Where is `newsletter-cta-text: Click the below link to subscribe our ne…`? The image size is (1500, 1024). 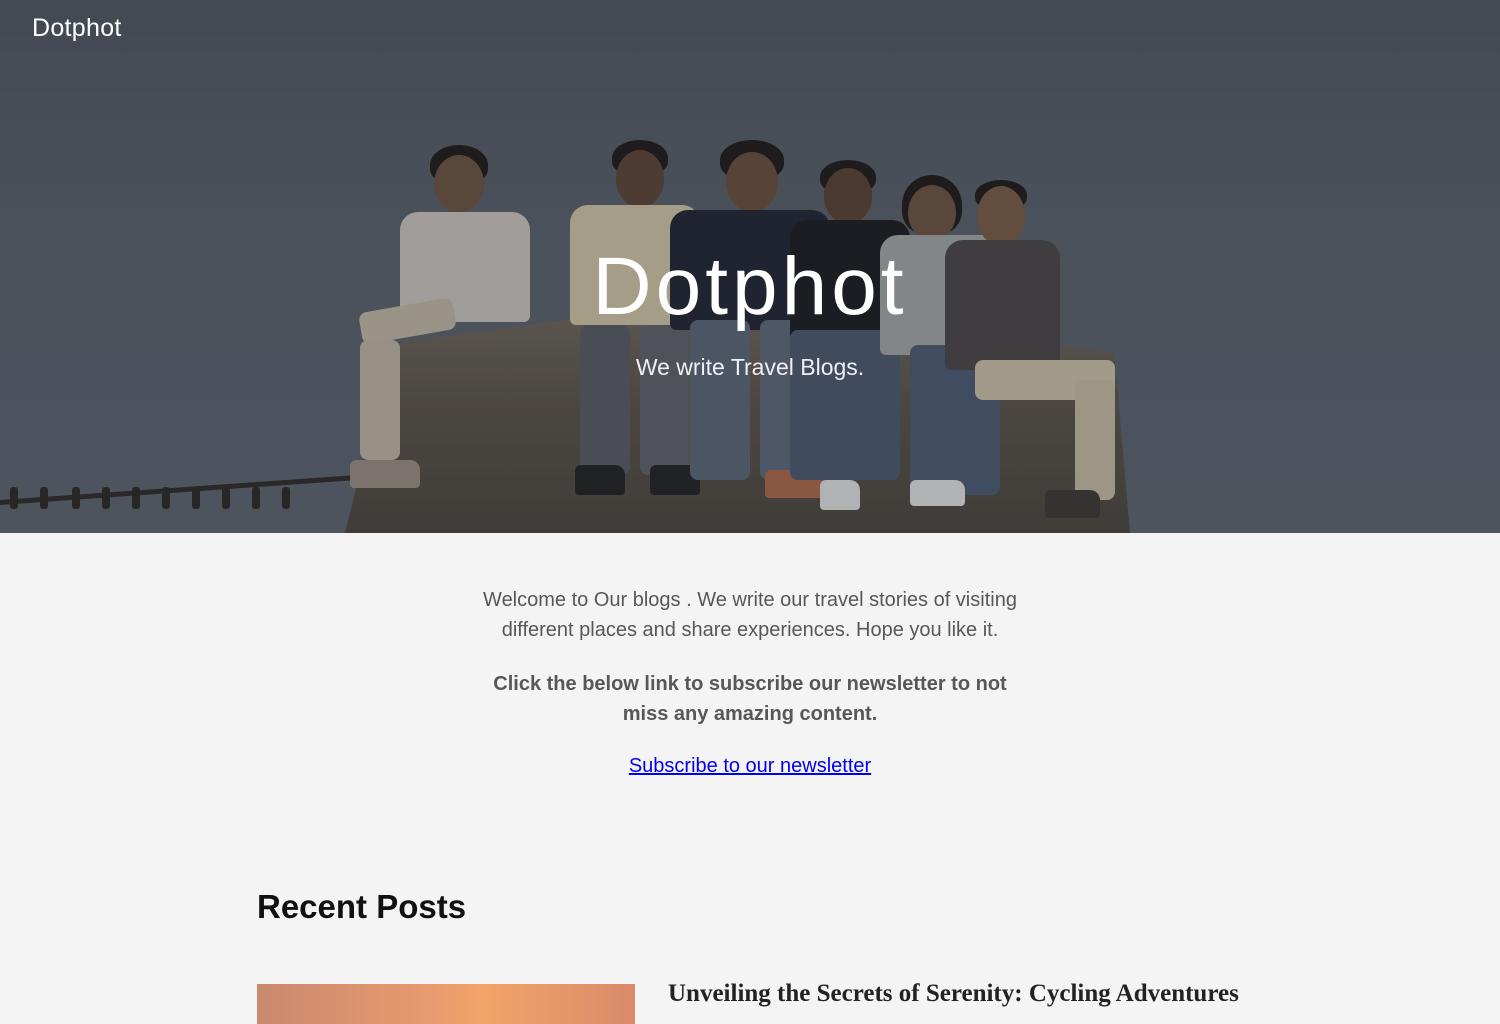 newsletter-cta-text: Click the below link to subscribe our ne… is located at coordinates (750, 699).